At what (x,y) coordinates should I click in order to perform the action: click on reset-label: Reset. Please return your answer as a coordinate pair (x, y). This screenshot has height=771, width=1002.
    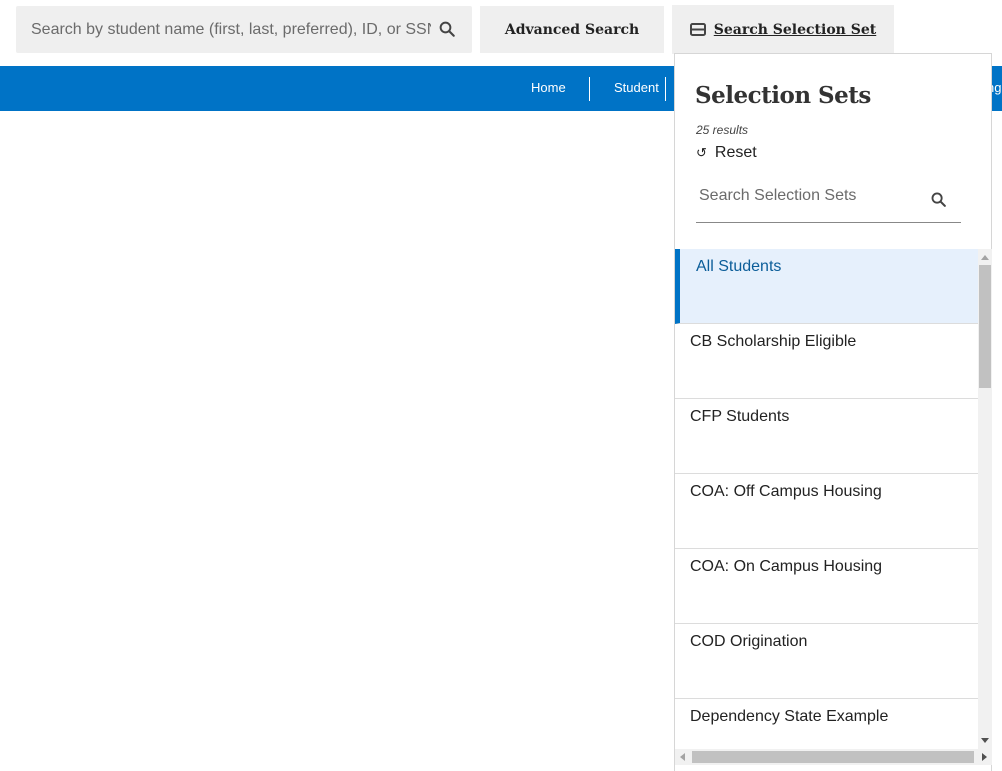
    Looking at the image, I should click on (735, 152).